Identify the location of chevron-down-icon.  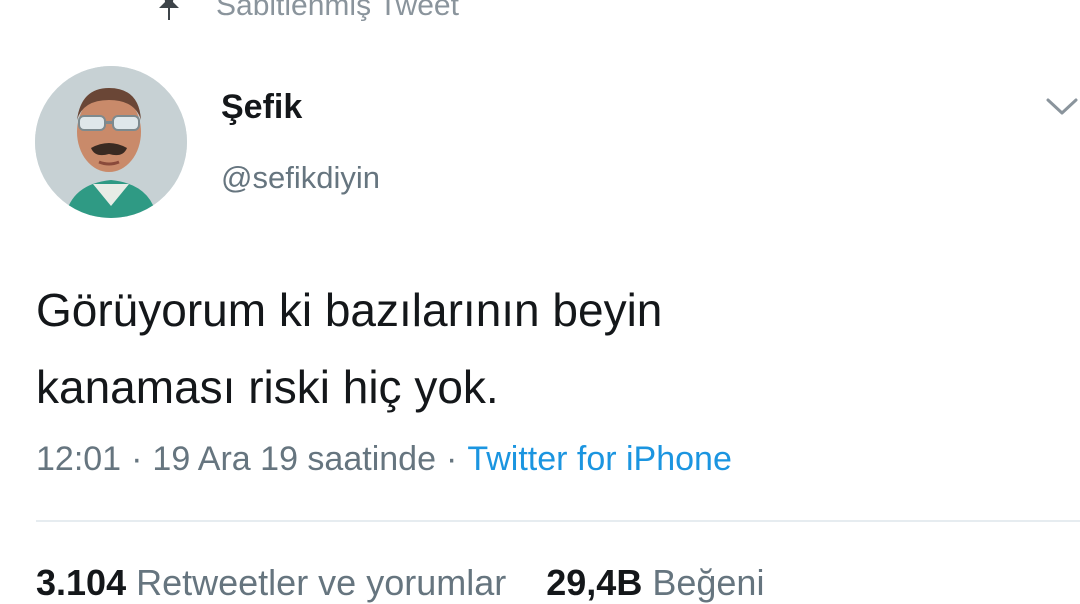
(1062, 107).